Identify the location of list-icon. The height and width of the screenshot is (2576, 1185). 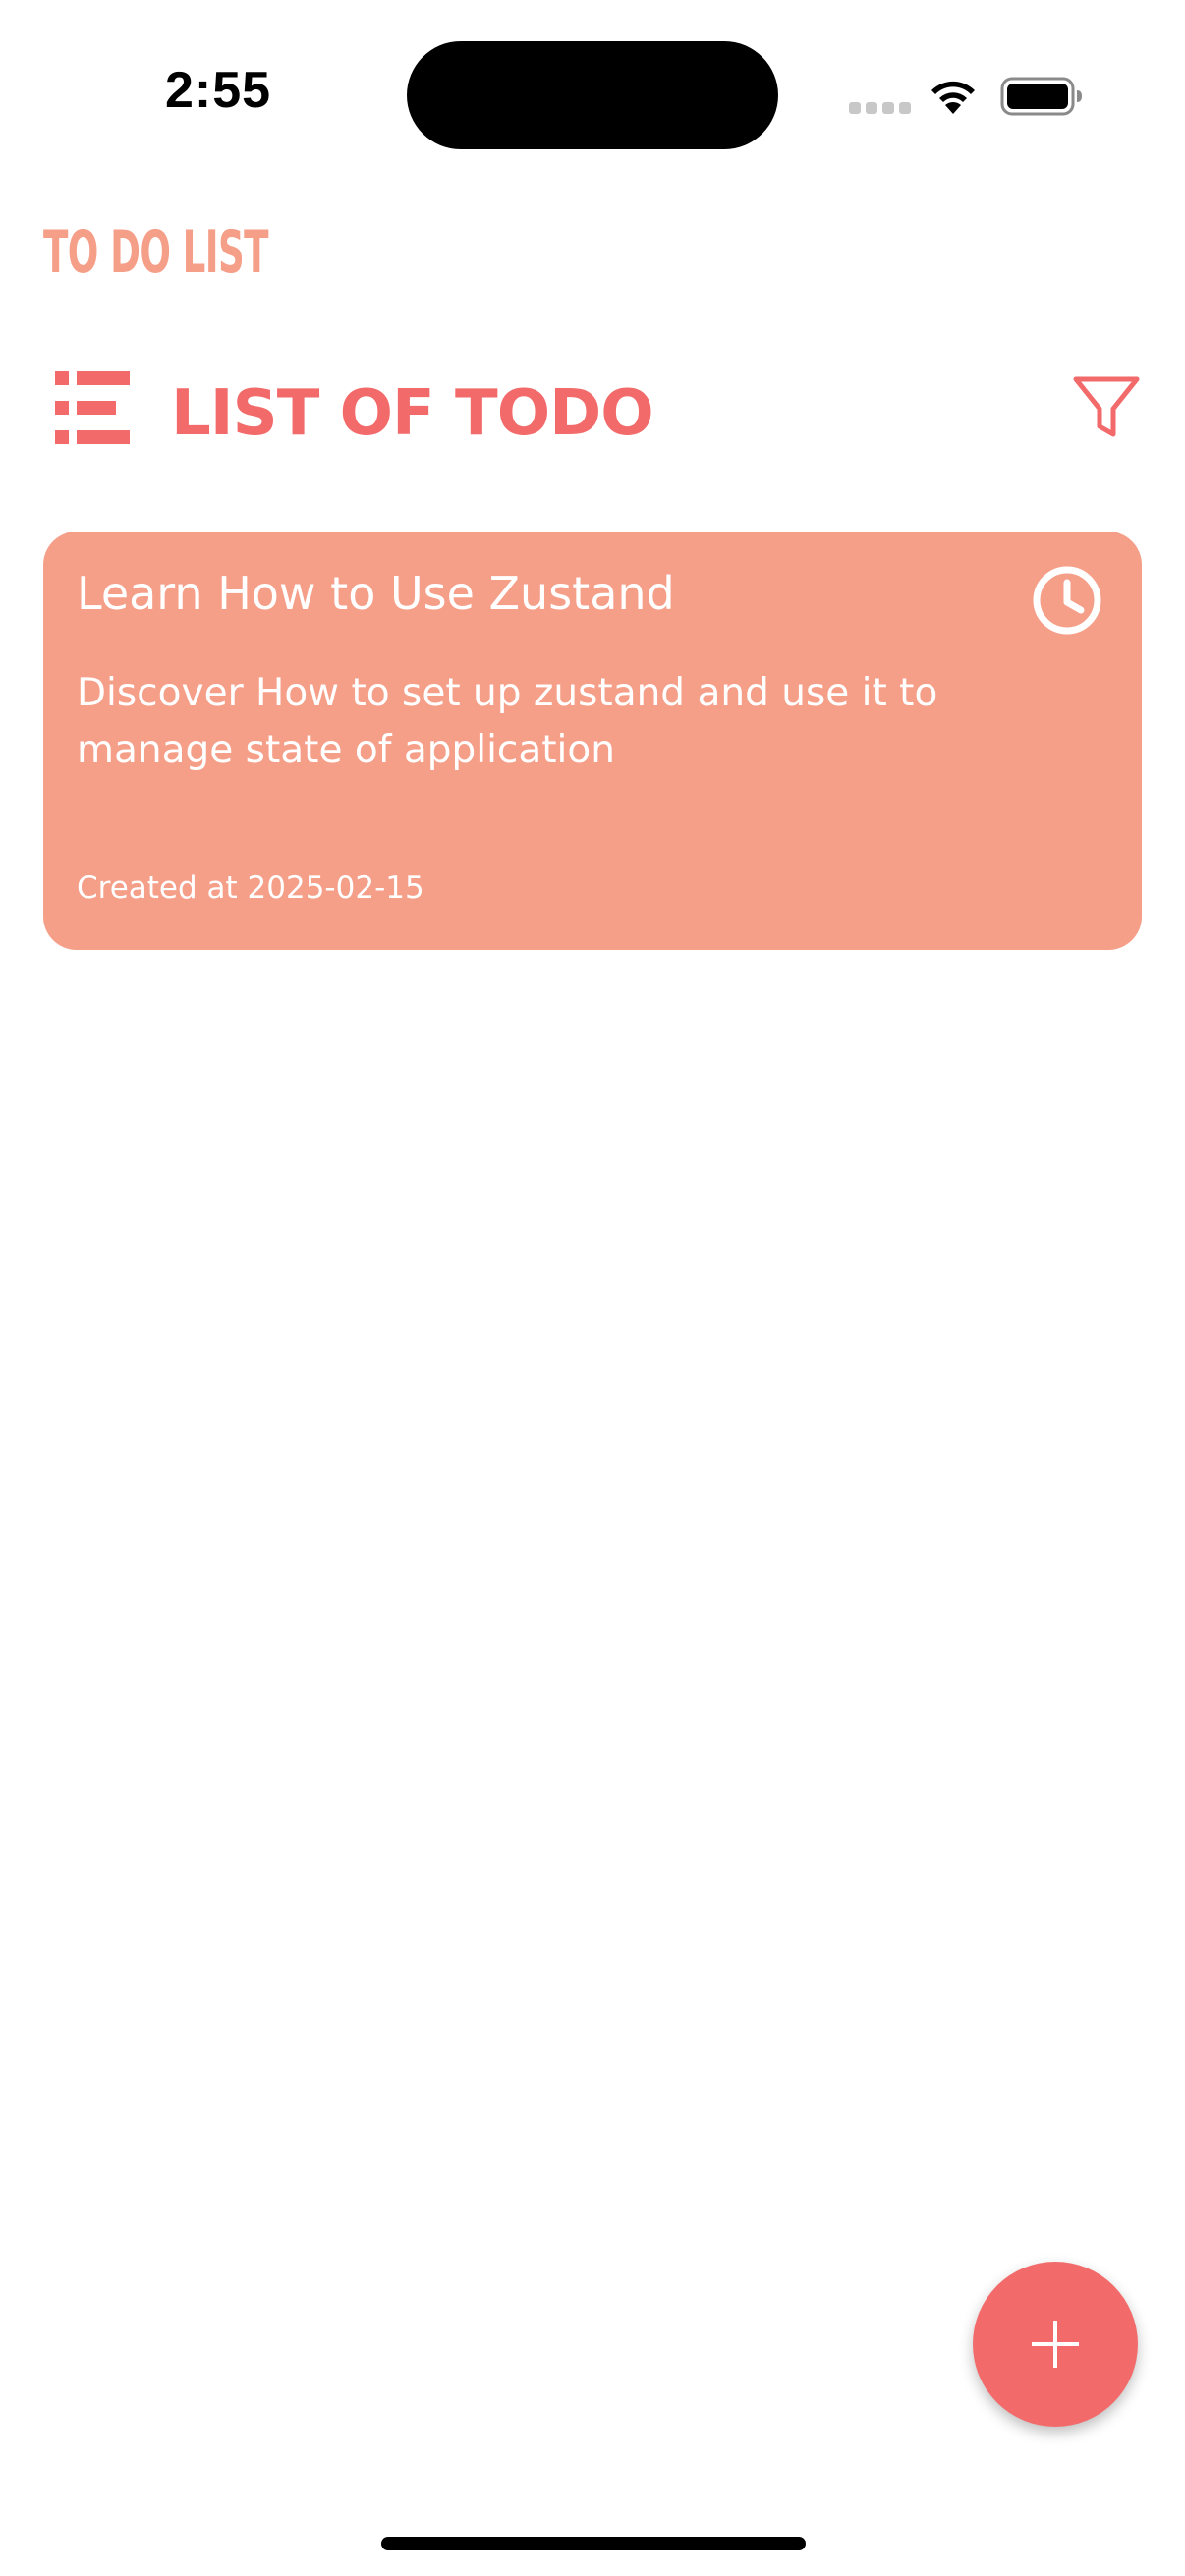
(92, 407).